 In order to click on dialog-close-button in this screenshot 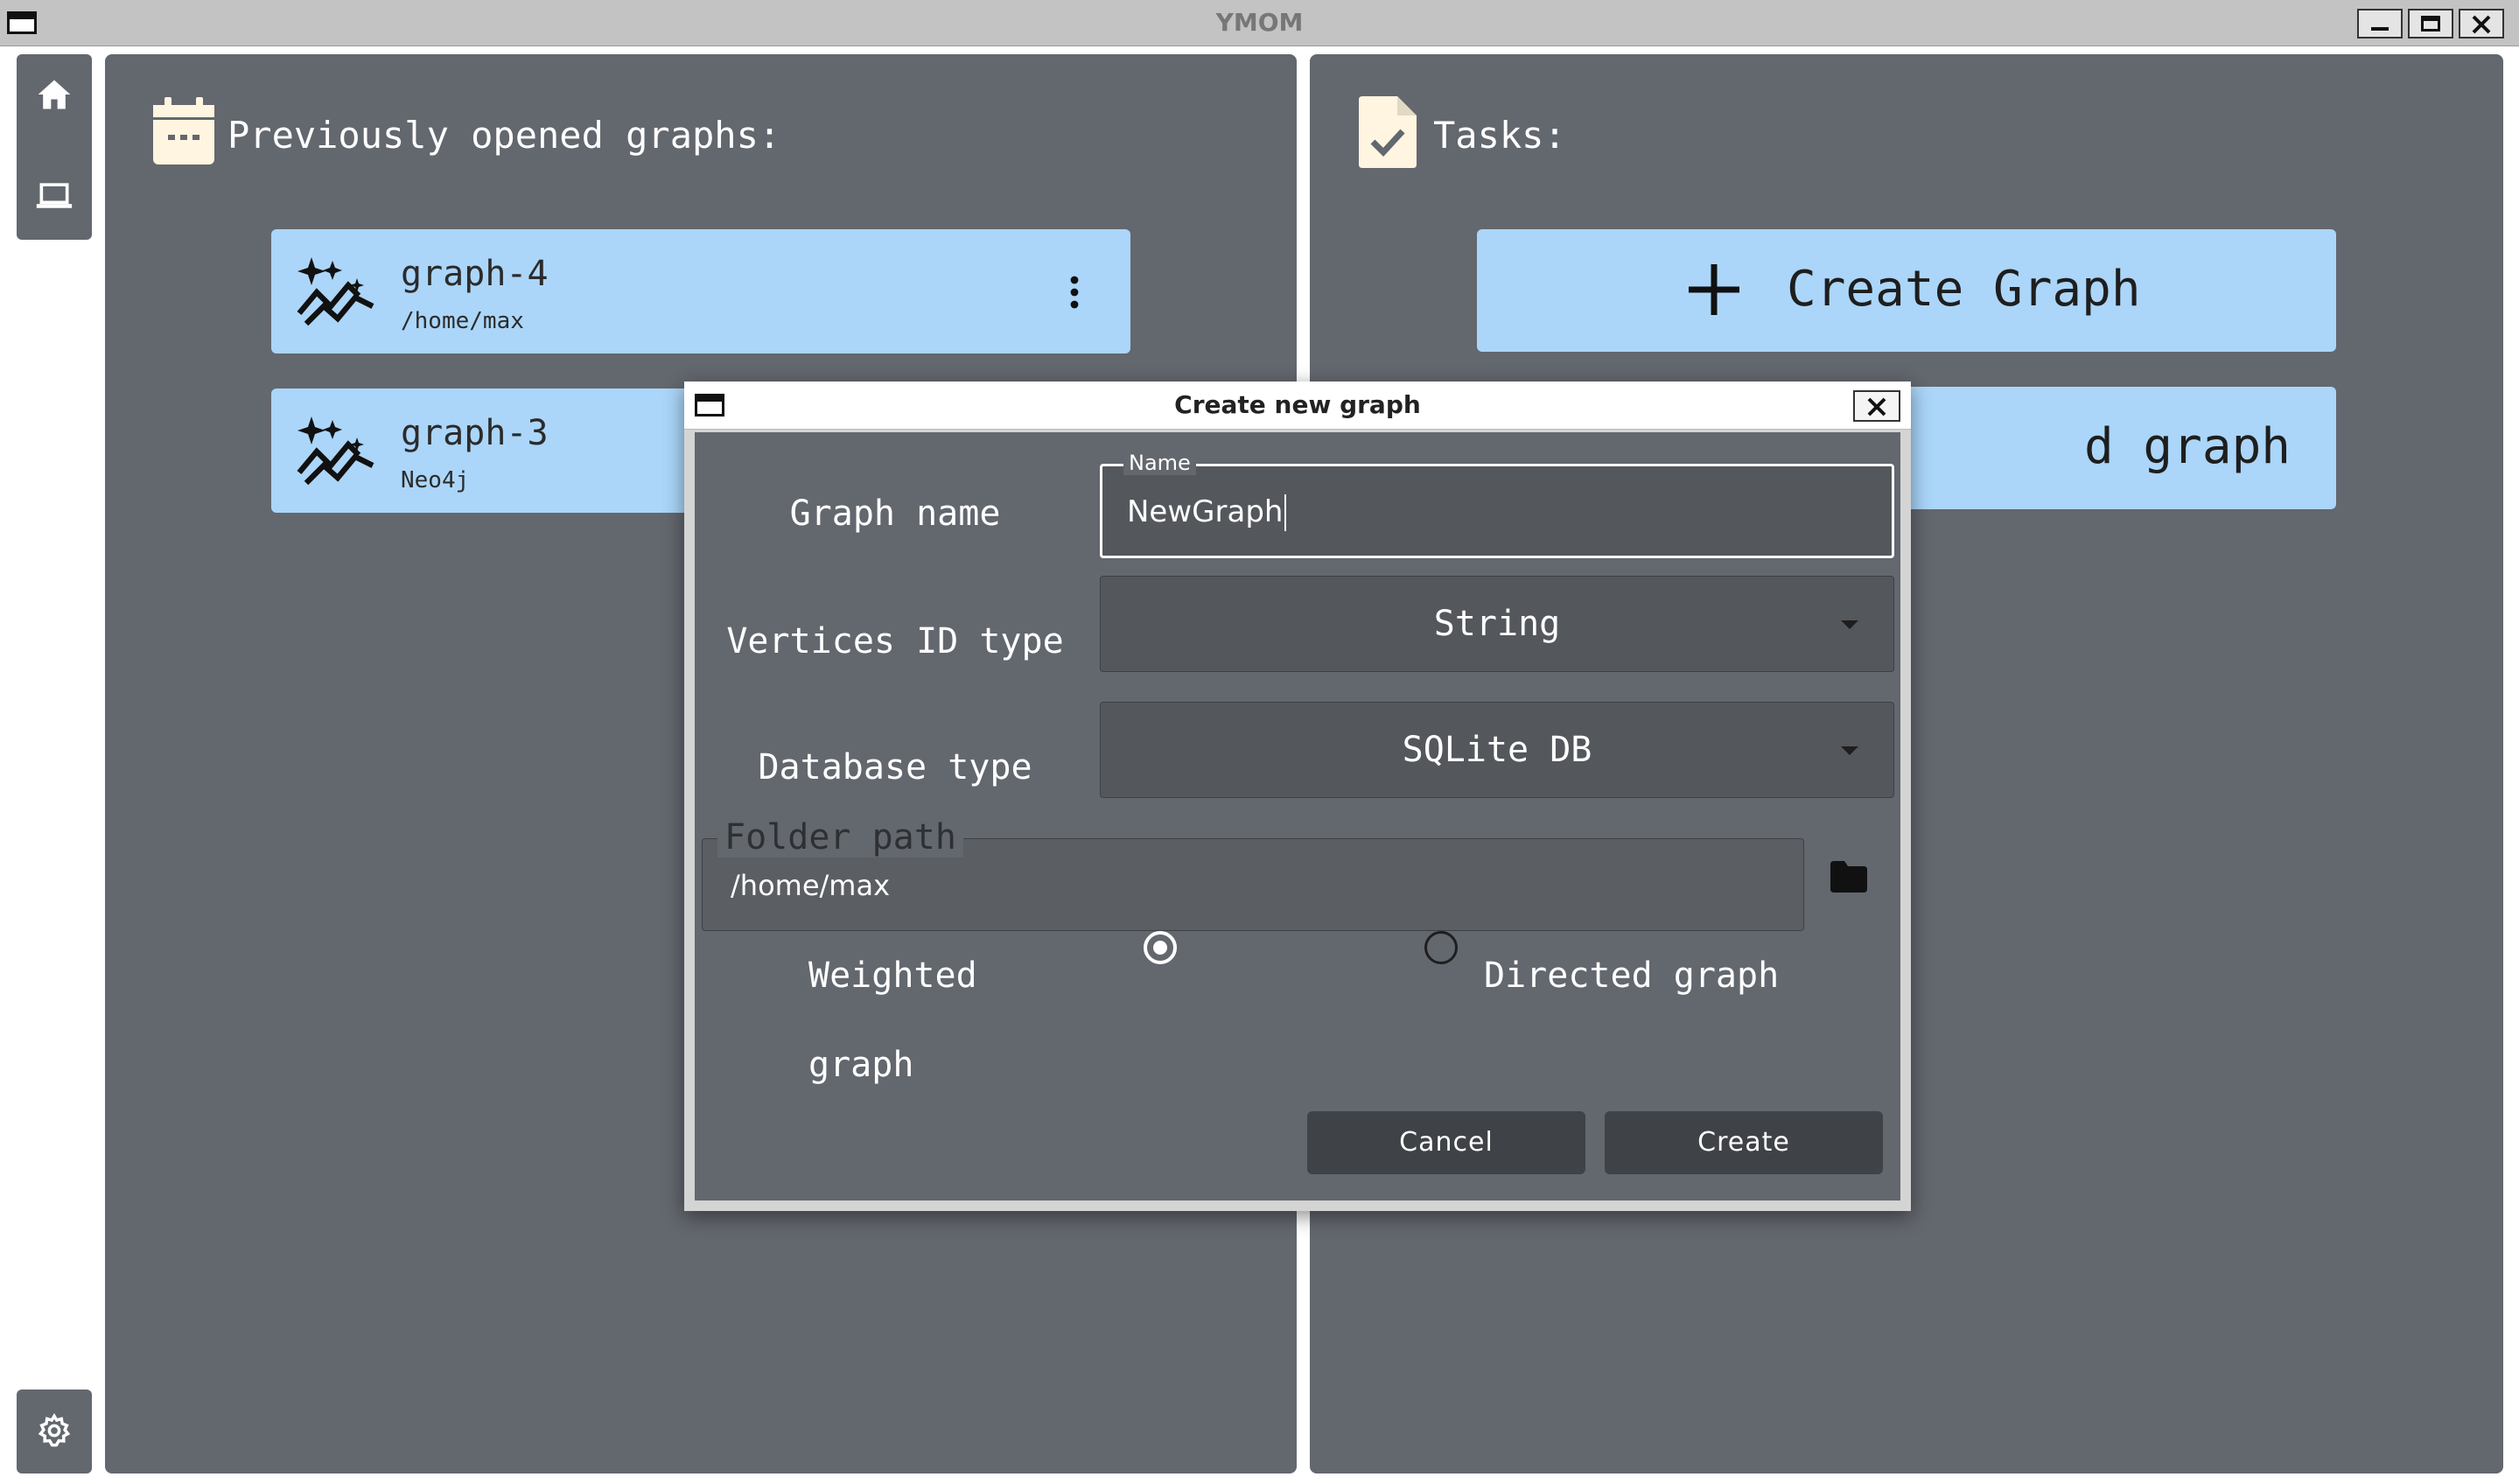, I will do `click(1876, 406)`.